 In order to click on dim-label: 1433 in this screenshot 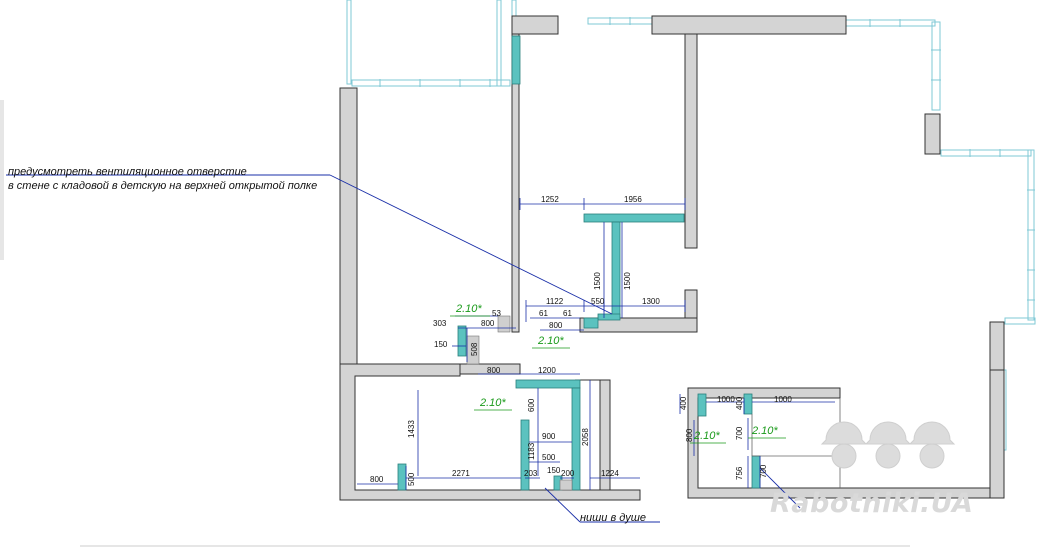, I will do `click(411, 429)`.